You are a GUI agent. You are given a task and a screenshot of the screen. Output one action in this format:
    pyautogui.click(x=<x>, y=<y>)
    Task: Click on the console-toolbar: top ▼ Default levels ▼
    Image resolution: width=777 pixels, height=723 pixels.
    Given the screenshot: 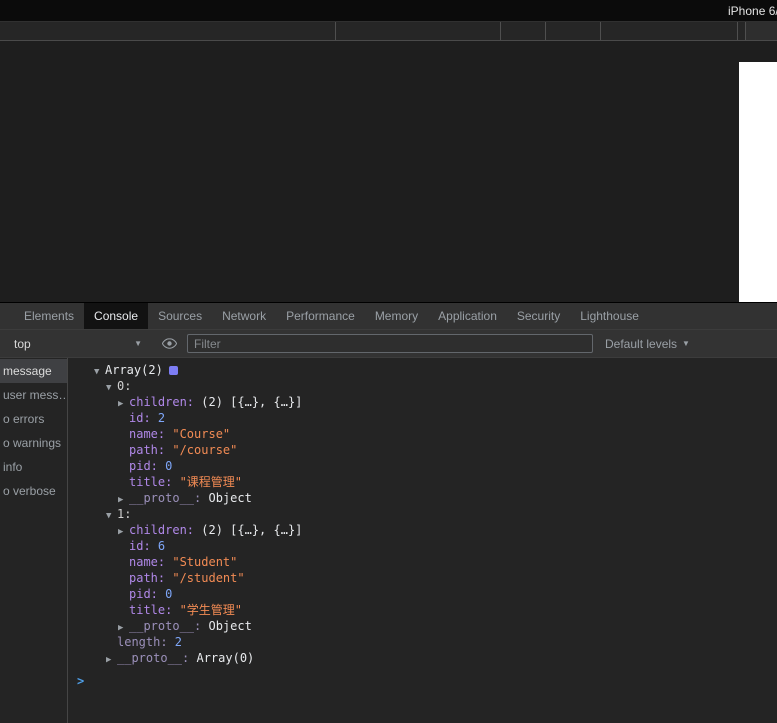 What is the action you would take?
    pyautogui.click(x=388, y=344)
    